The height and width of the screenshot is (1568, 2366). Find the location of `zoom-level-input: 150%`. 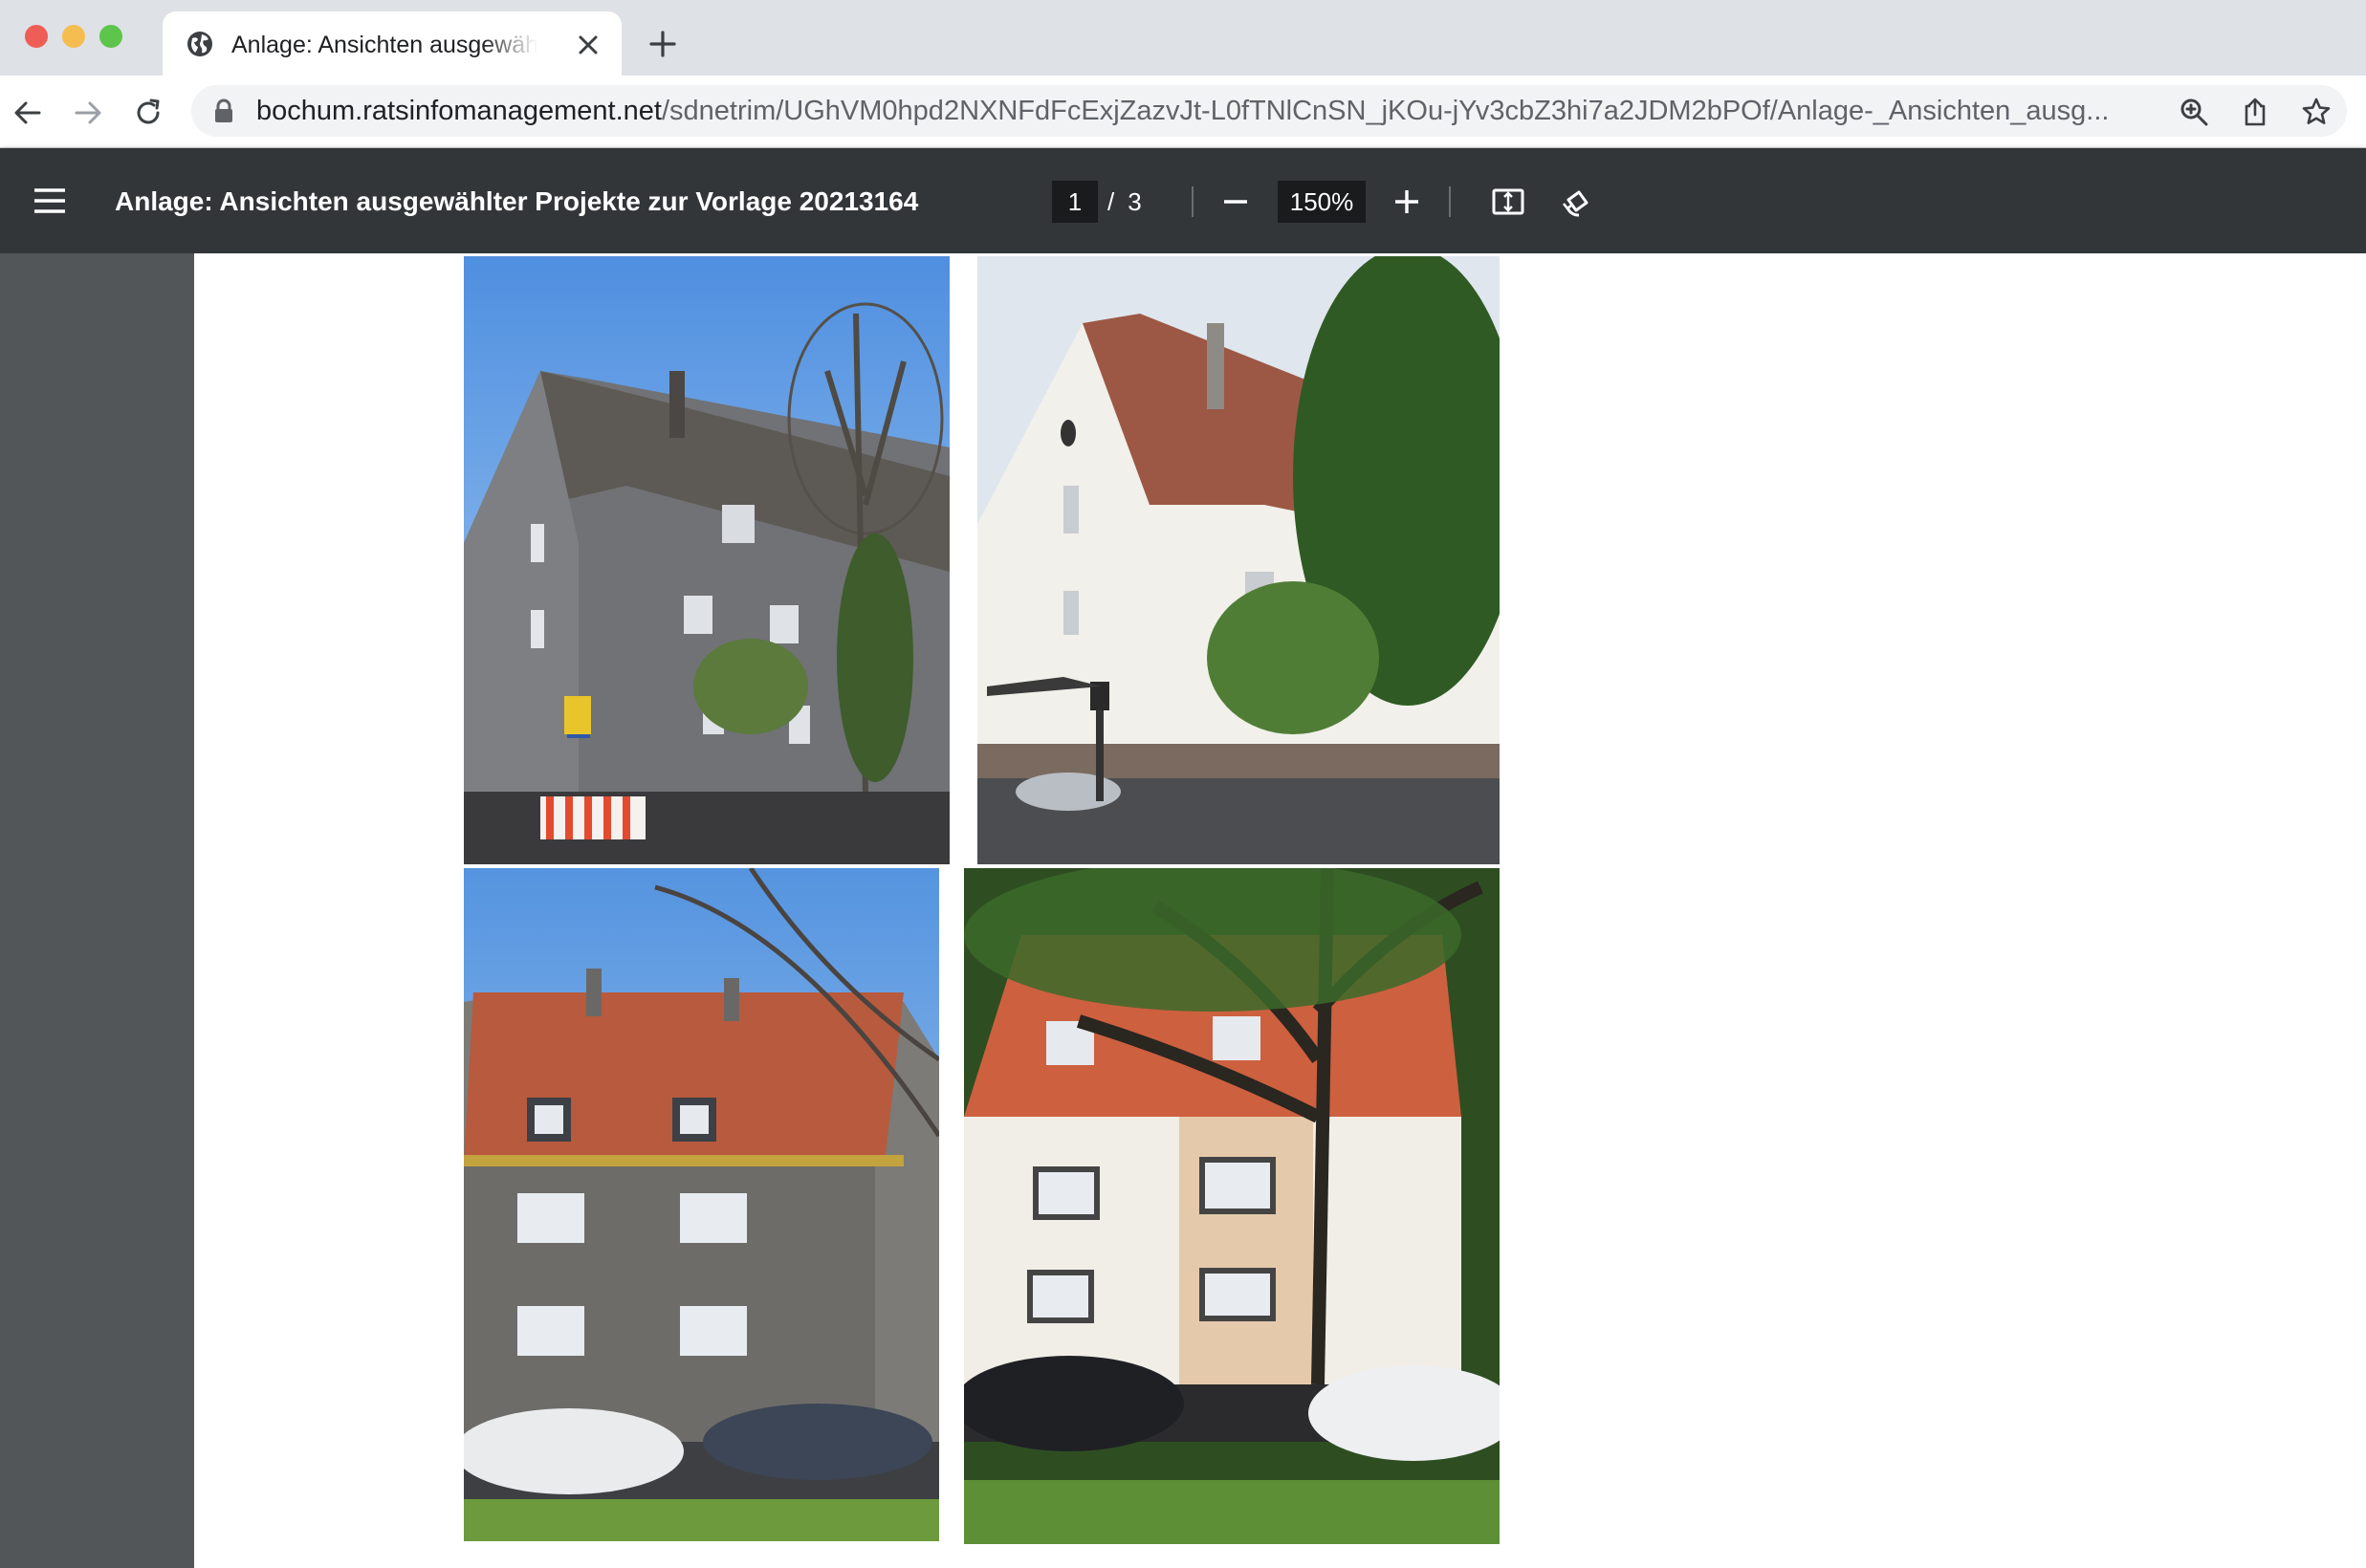

zoom-level-input: 150% is located at coordinates (1322, 202).